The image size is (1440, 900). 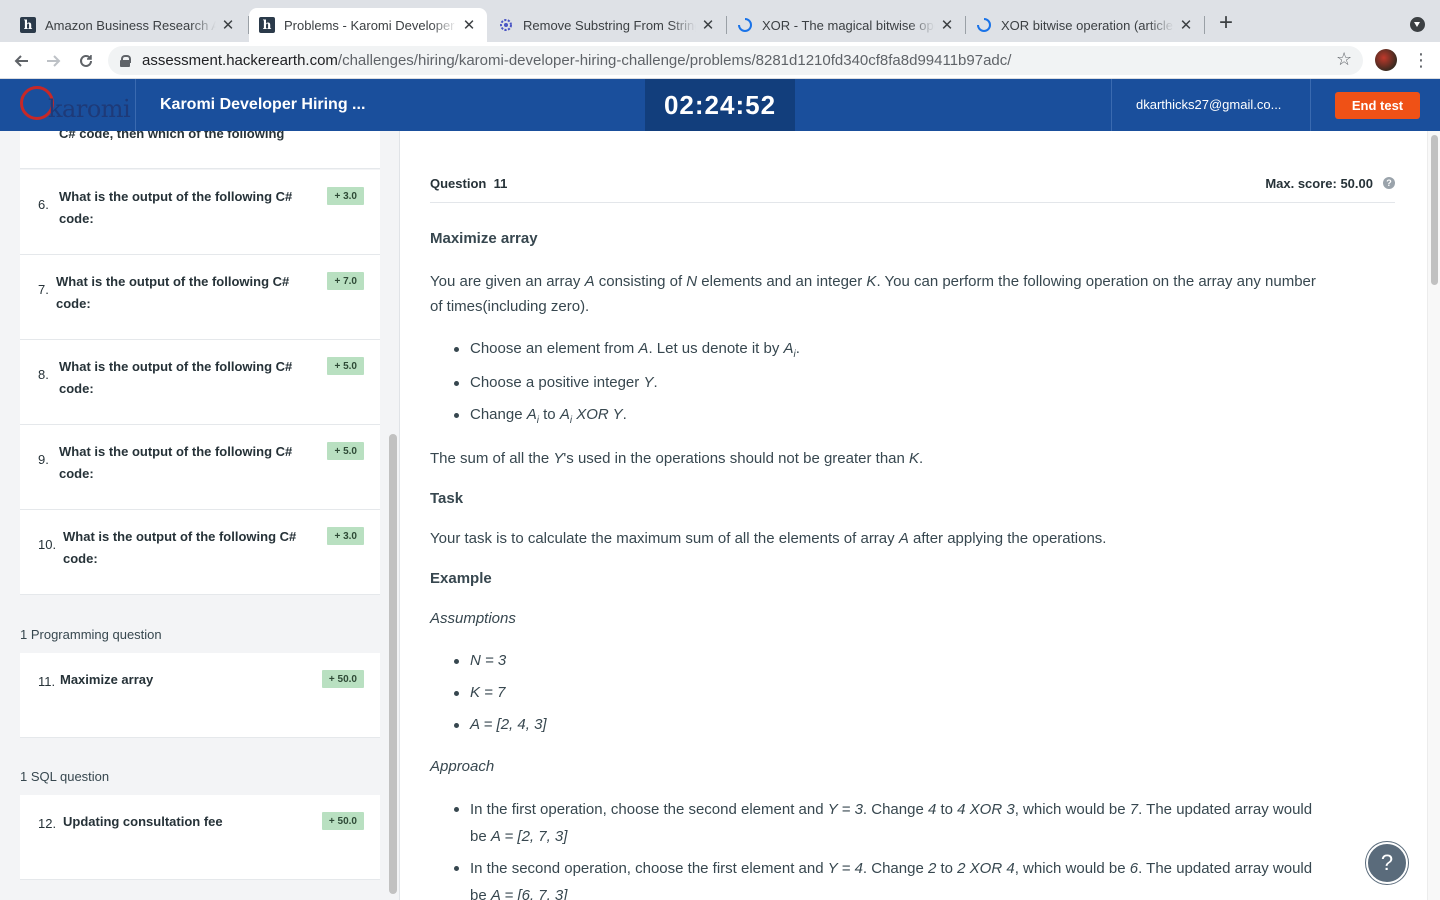 I want to click on problem-title: Maximize array, so click(x=484, y=238).